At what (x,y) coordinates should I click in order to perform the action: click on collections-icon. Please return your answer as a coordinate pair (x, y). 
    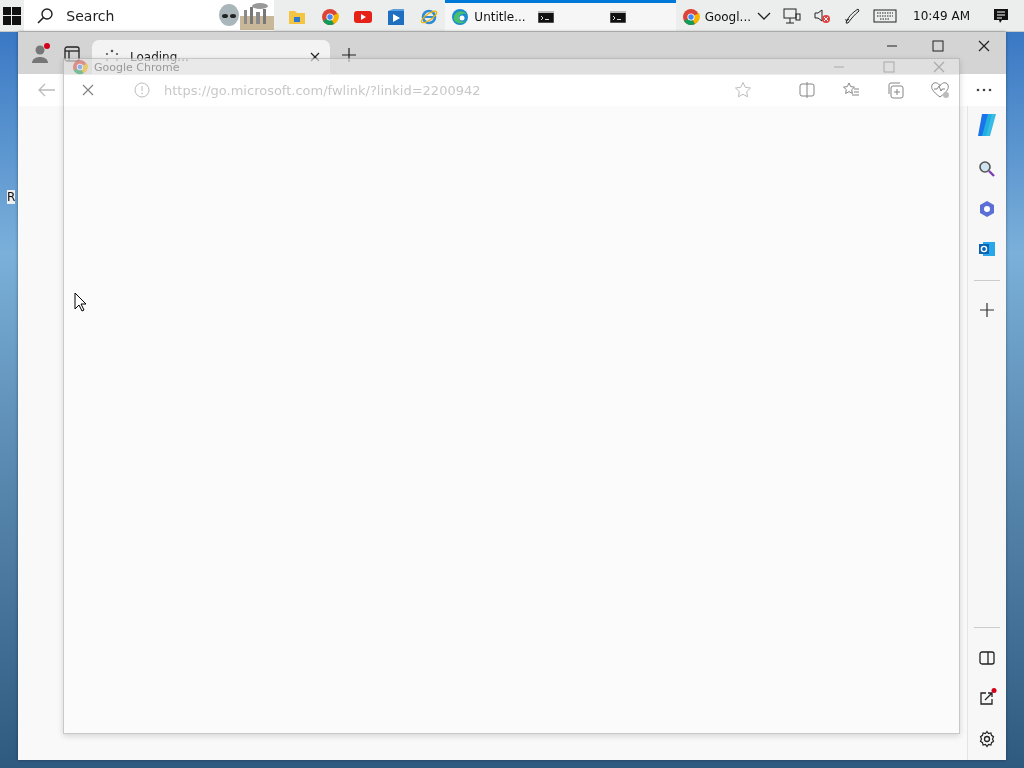
    Looking at the image, I should click on (895, 90).